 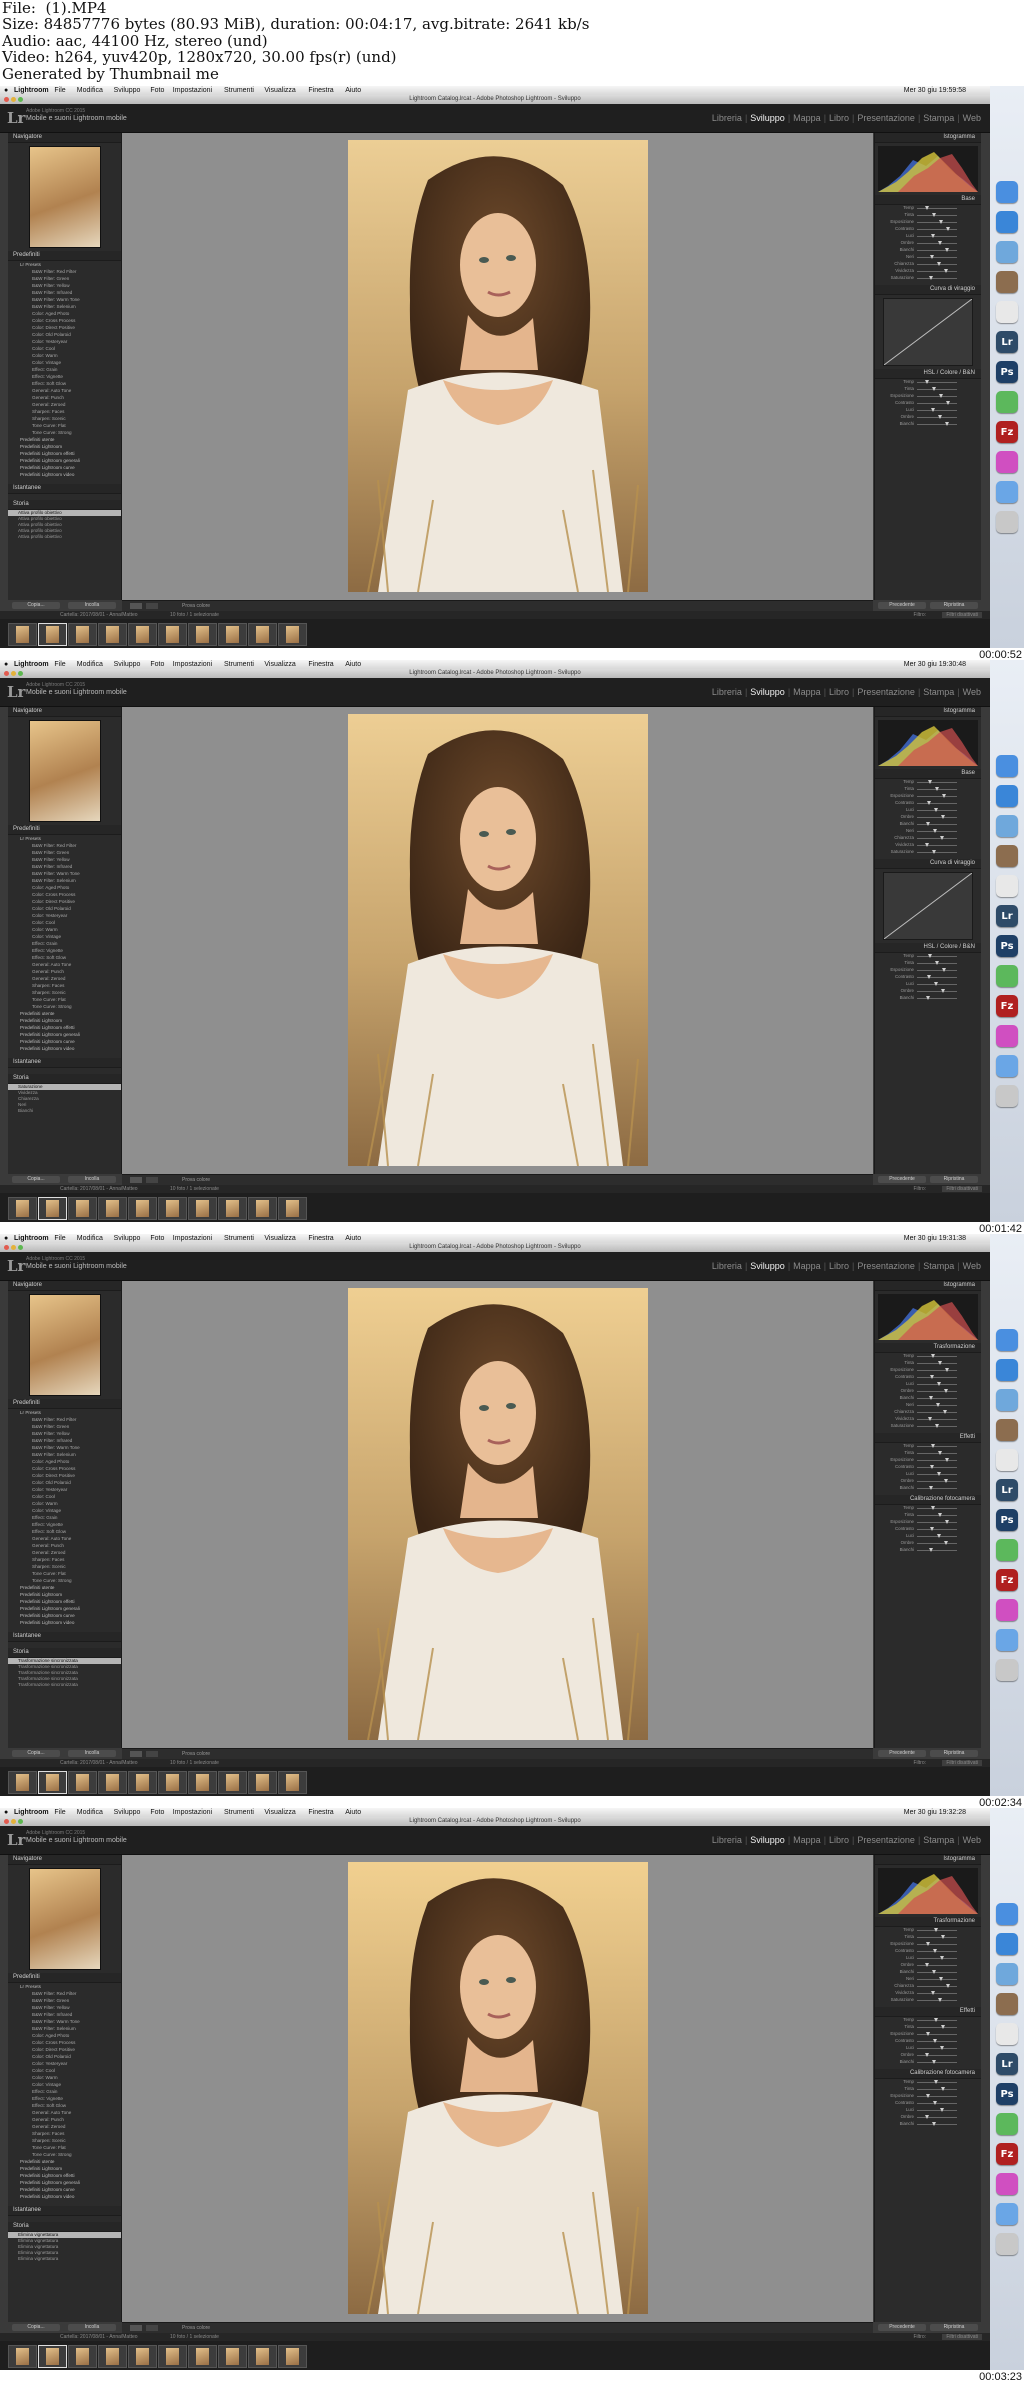 What do you see at coordinates (92, 1753) in the screenshot?
I see `paste-button: Incolla` at bounding box center [92, 1753].